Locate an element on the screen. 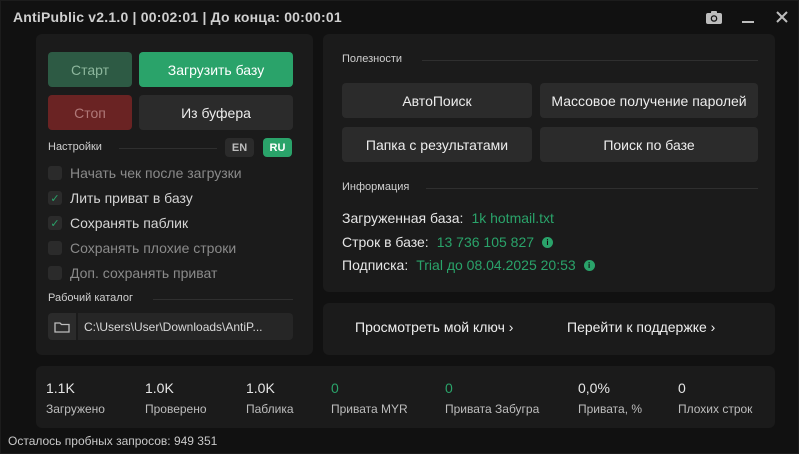 The height and width of the screenshot is (454, 799). stat-label: Паблика is located at coordinates (270, 409).